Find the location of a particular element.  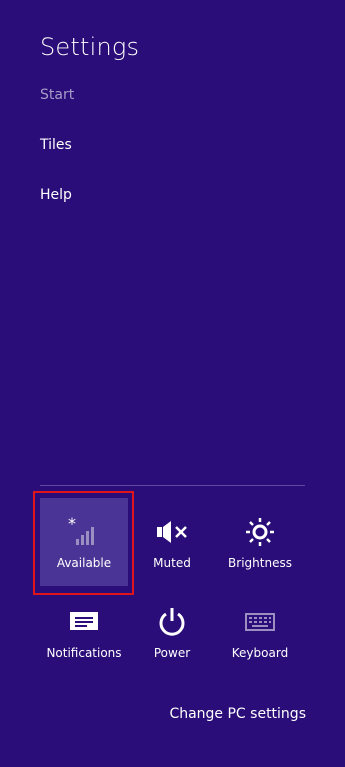

network-tile: * Available is located at coordinates (84, 542).